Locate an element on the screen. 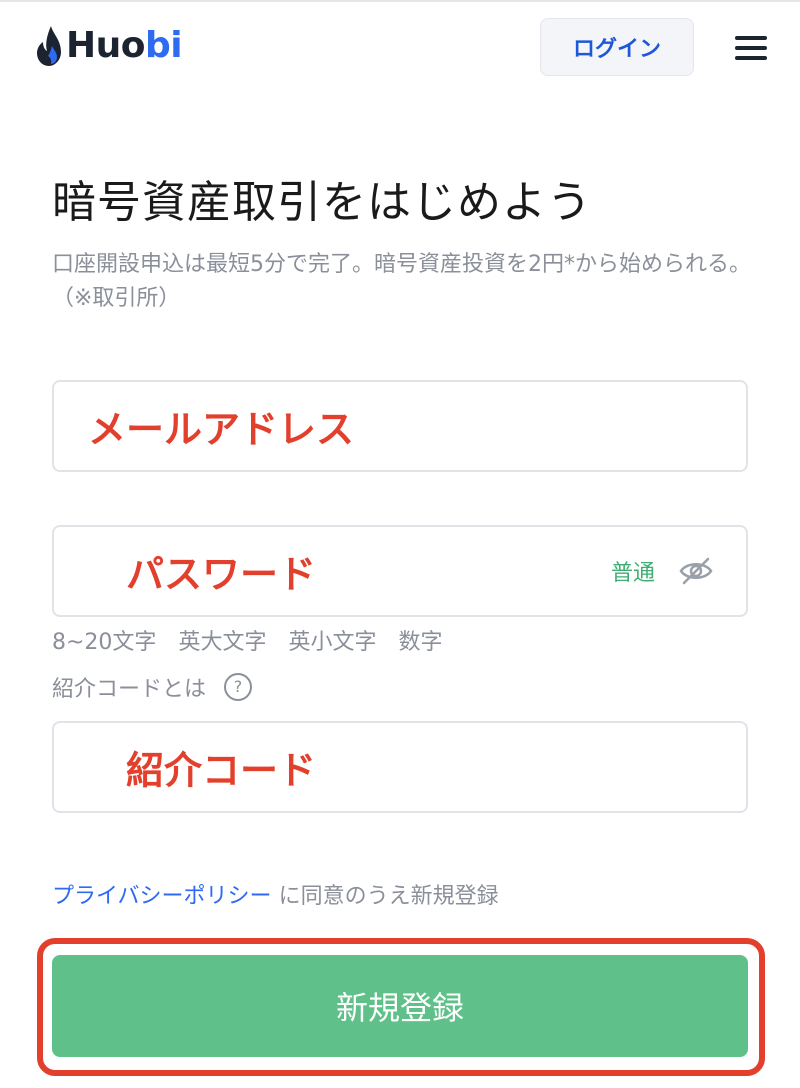  password-field: パスワード 普通 is located at coordinates (400, 571).